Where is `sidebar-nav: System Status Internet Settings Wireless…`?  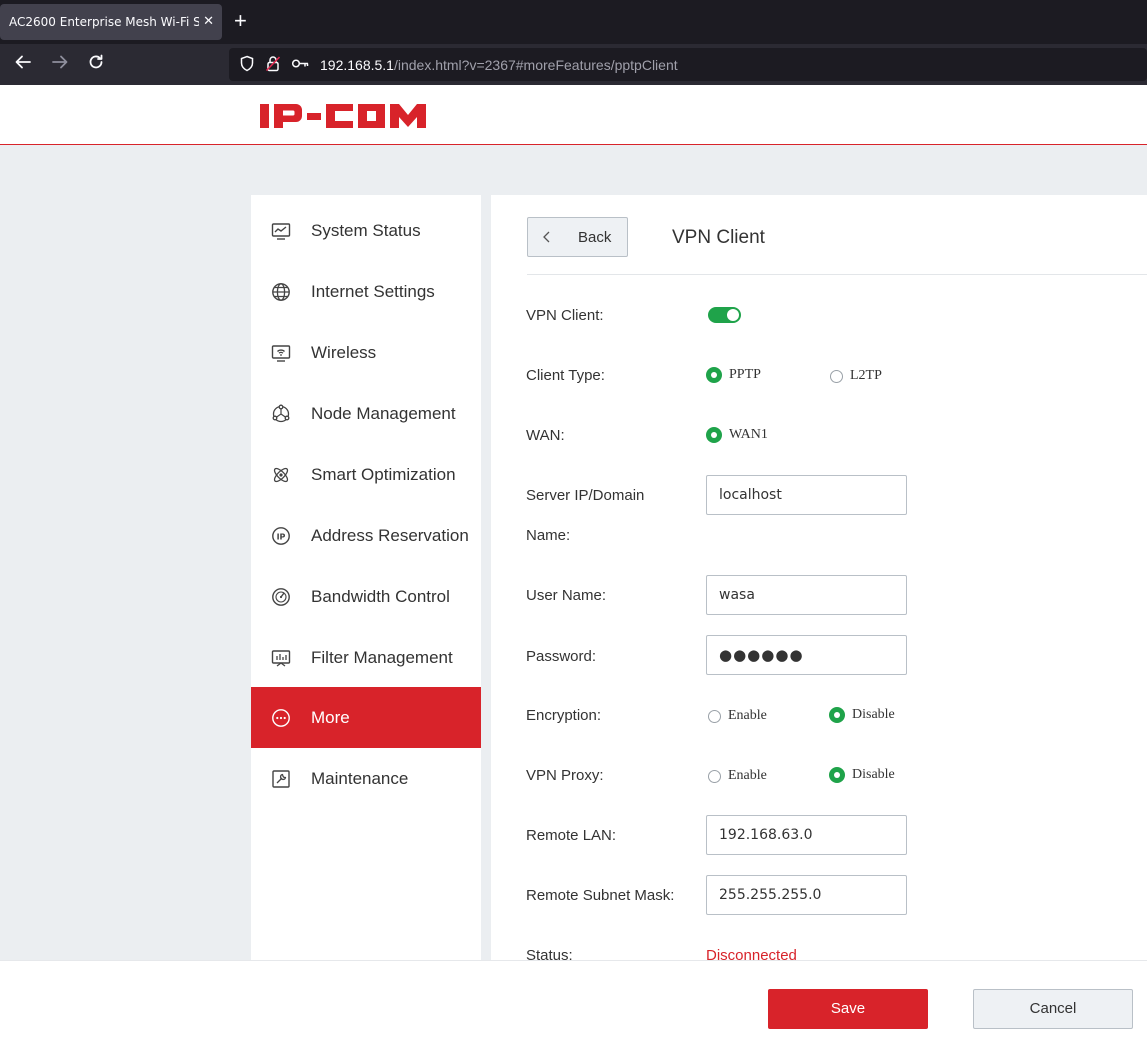 sidebar-nav: System Status Internet Settings Wireless… is located at coordinates (366, 580).